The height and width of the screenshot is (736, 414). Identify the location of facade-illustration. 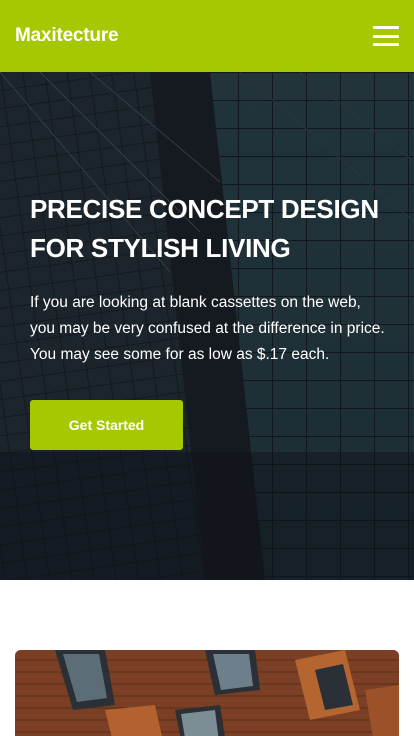
(207, 693).